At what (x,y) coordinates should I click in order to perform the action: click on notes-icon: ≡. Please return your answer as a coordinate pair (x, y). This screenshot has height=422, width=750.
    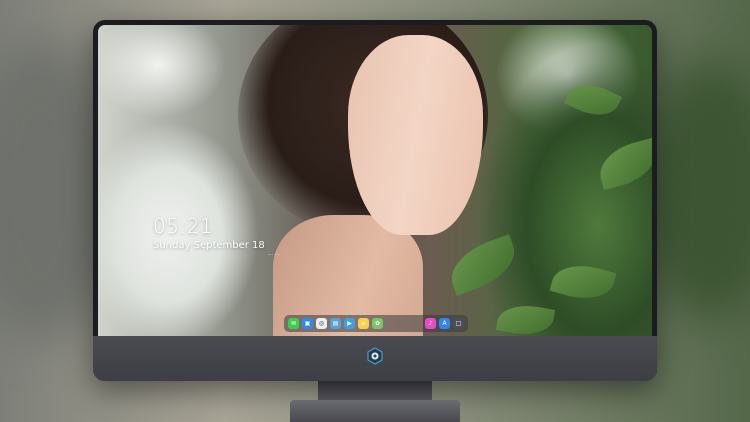
    Looking at the image, I should click on (363, 323).